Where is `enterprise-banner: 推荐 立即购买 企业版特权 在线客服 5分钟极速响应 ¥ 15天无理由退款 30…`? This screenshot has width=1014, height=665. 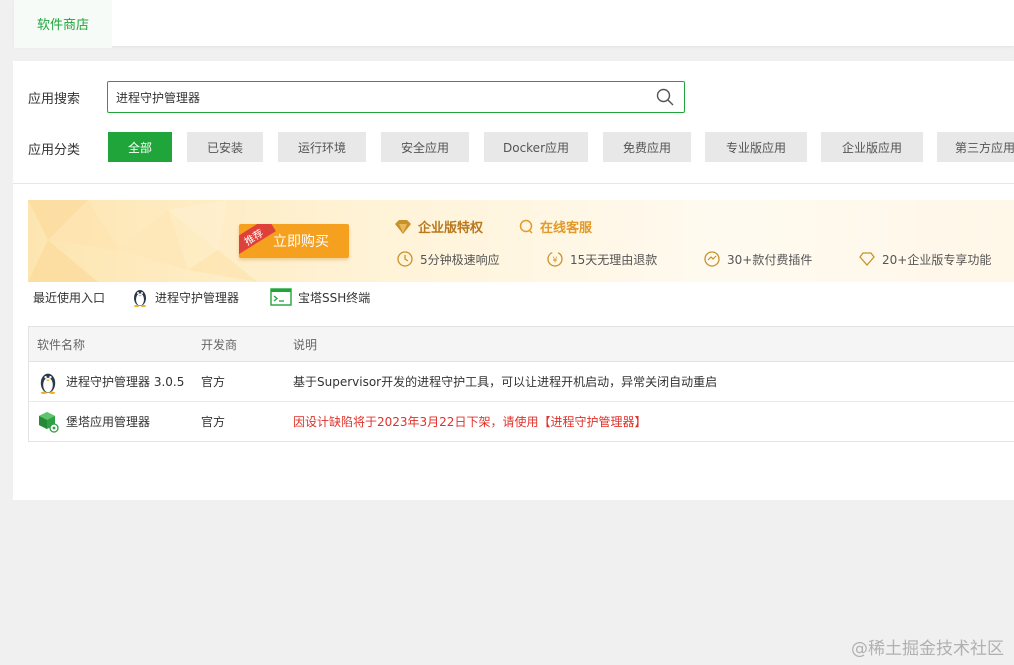
enterprise-banner: 推荐 立即购买 企业版特权 在线客服 5分钟极速响应 ¥ 15天无理由退款 30… is located at coordinates (521, 241).